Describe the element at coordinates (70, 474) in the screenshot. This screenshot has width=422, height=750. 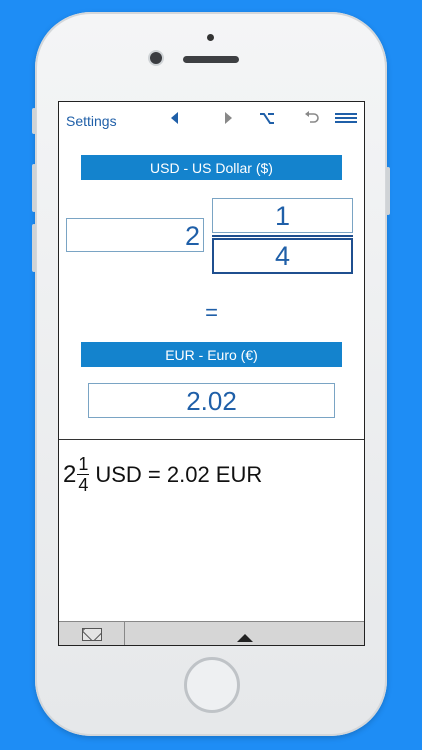
I see `summary-whole: 2` at that location.